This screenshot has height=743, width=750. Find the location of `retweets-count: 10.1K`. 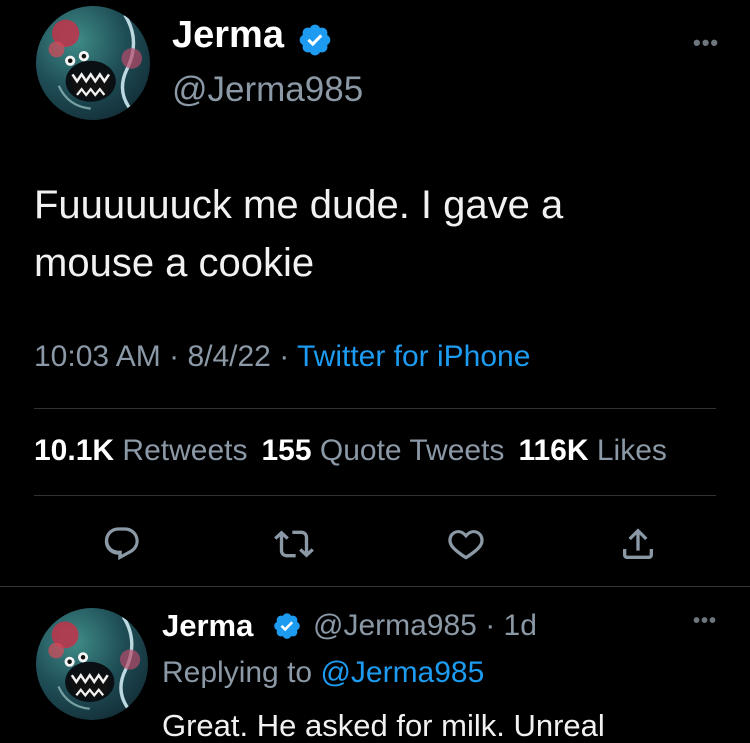

retweets-count: 10.1K is located at coordinates (74, 450).